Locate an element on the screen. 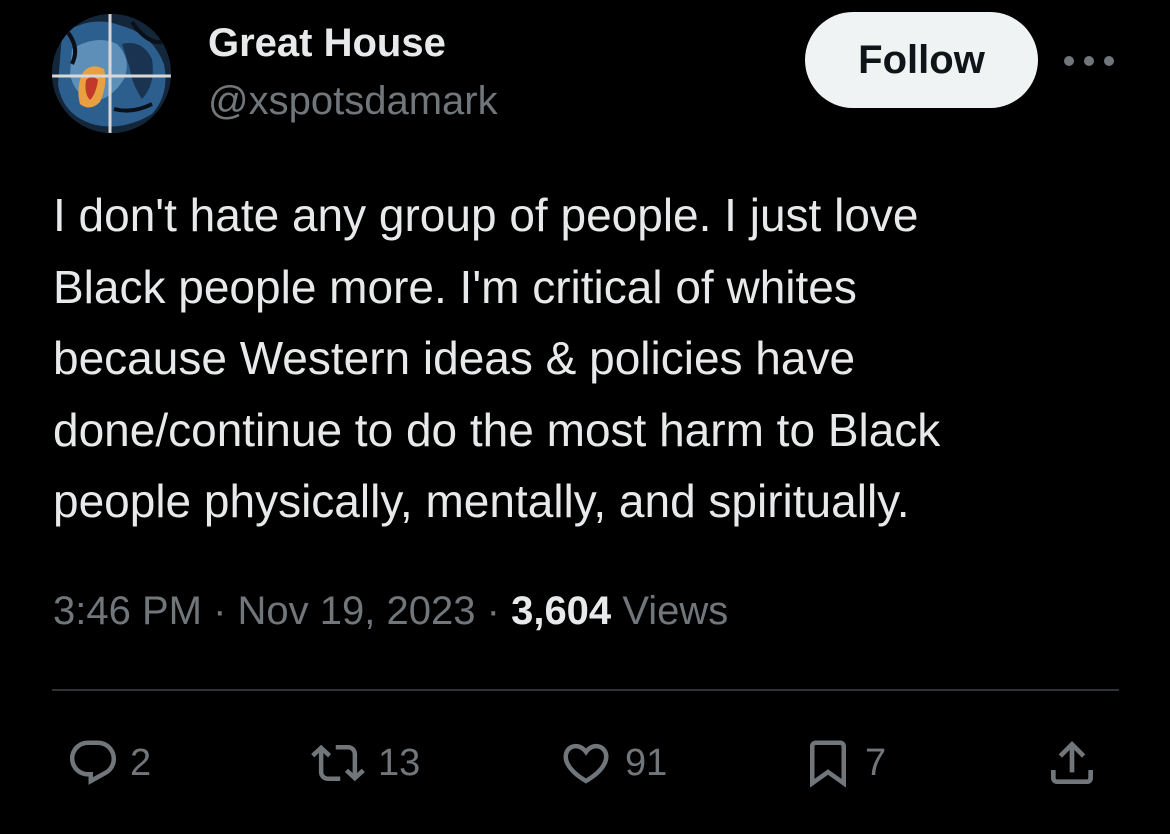 This screenshot has width=1170, height=834. tweet-date: Nov 19, 2023 is located at coordinates (357, 611).